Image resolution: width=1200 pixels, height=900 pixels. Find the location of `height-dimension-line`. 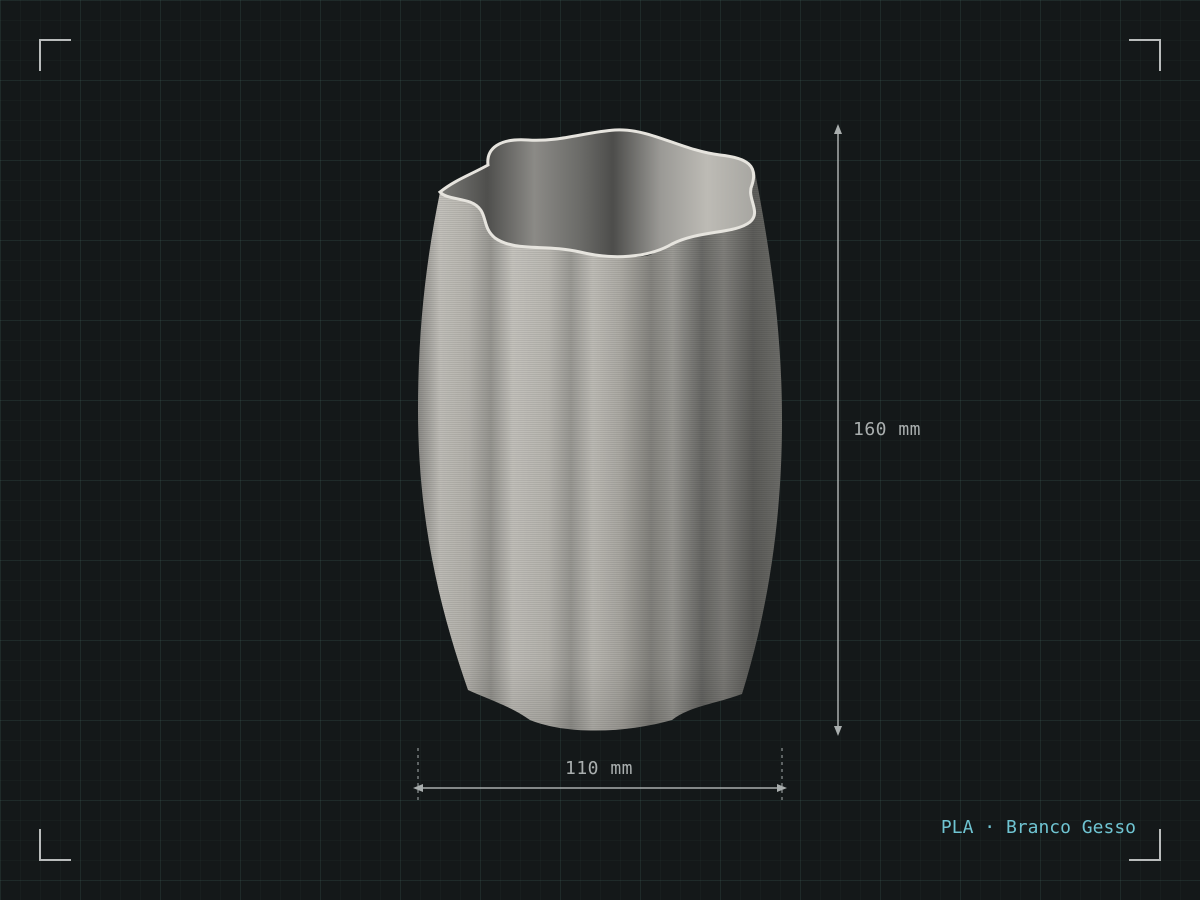

height-dimension-line is located at coordinates (838, 430).